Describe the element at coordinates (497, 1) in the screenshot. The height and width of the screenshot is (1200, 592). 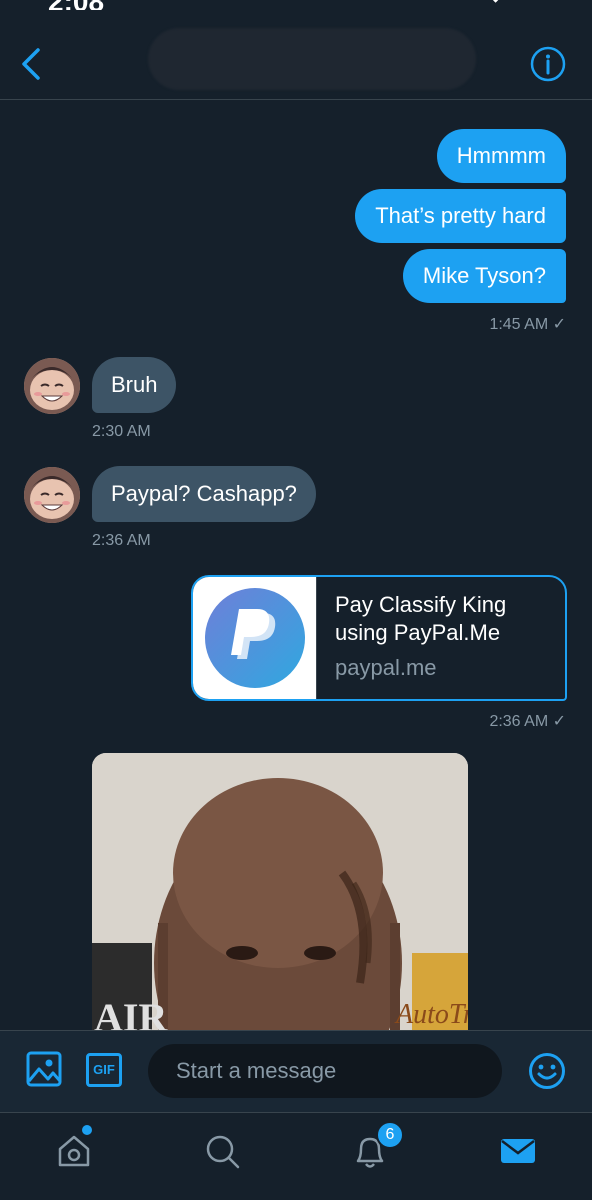
I see `wifi-icon` at that location.